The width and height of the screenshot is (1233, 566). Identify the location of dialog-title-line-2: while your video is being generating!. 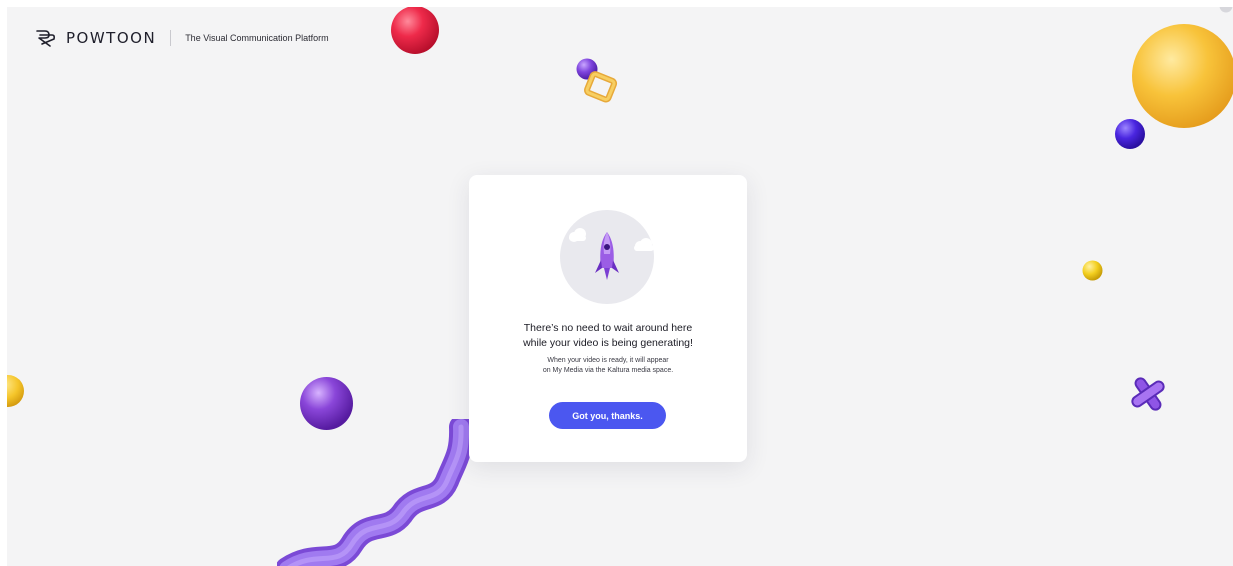
(608, 343).